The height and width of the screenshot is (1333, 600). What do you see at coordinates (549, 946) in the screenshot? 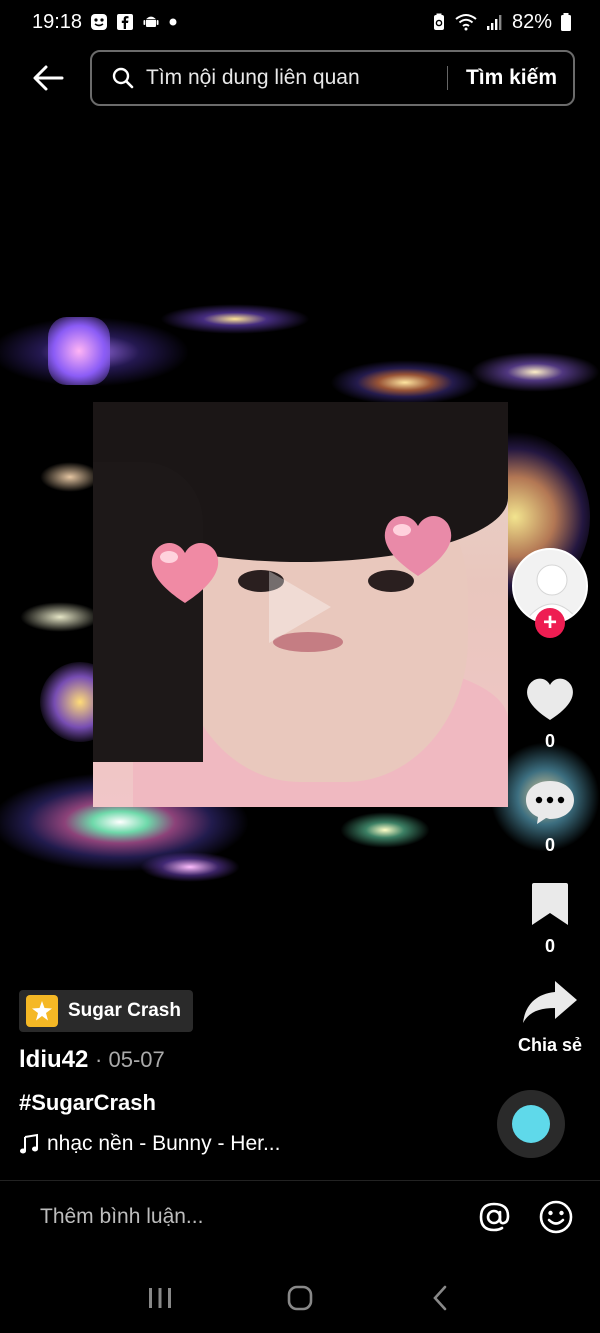
I see `save-count: 0` at bounding box center [549, 946].